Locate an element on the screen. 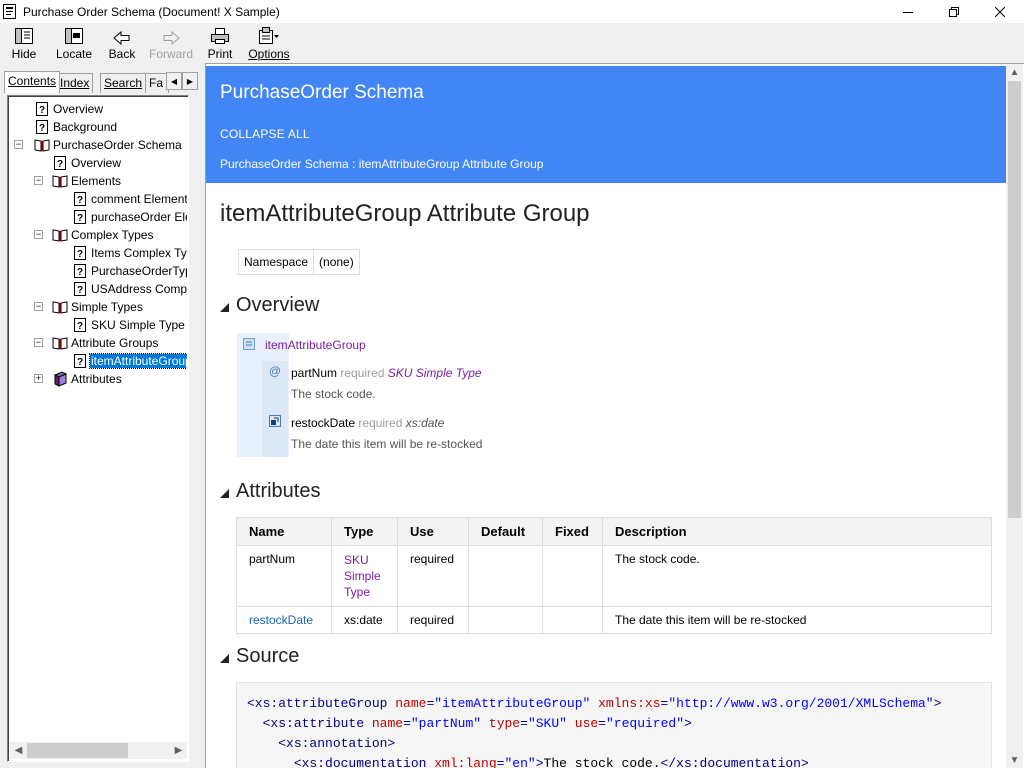 This screenshot has height=768, width=1024. scroll-down-arrow-icon: ▼ is located at coordinates (1014, 760).